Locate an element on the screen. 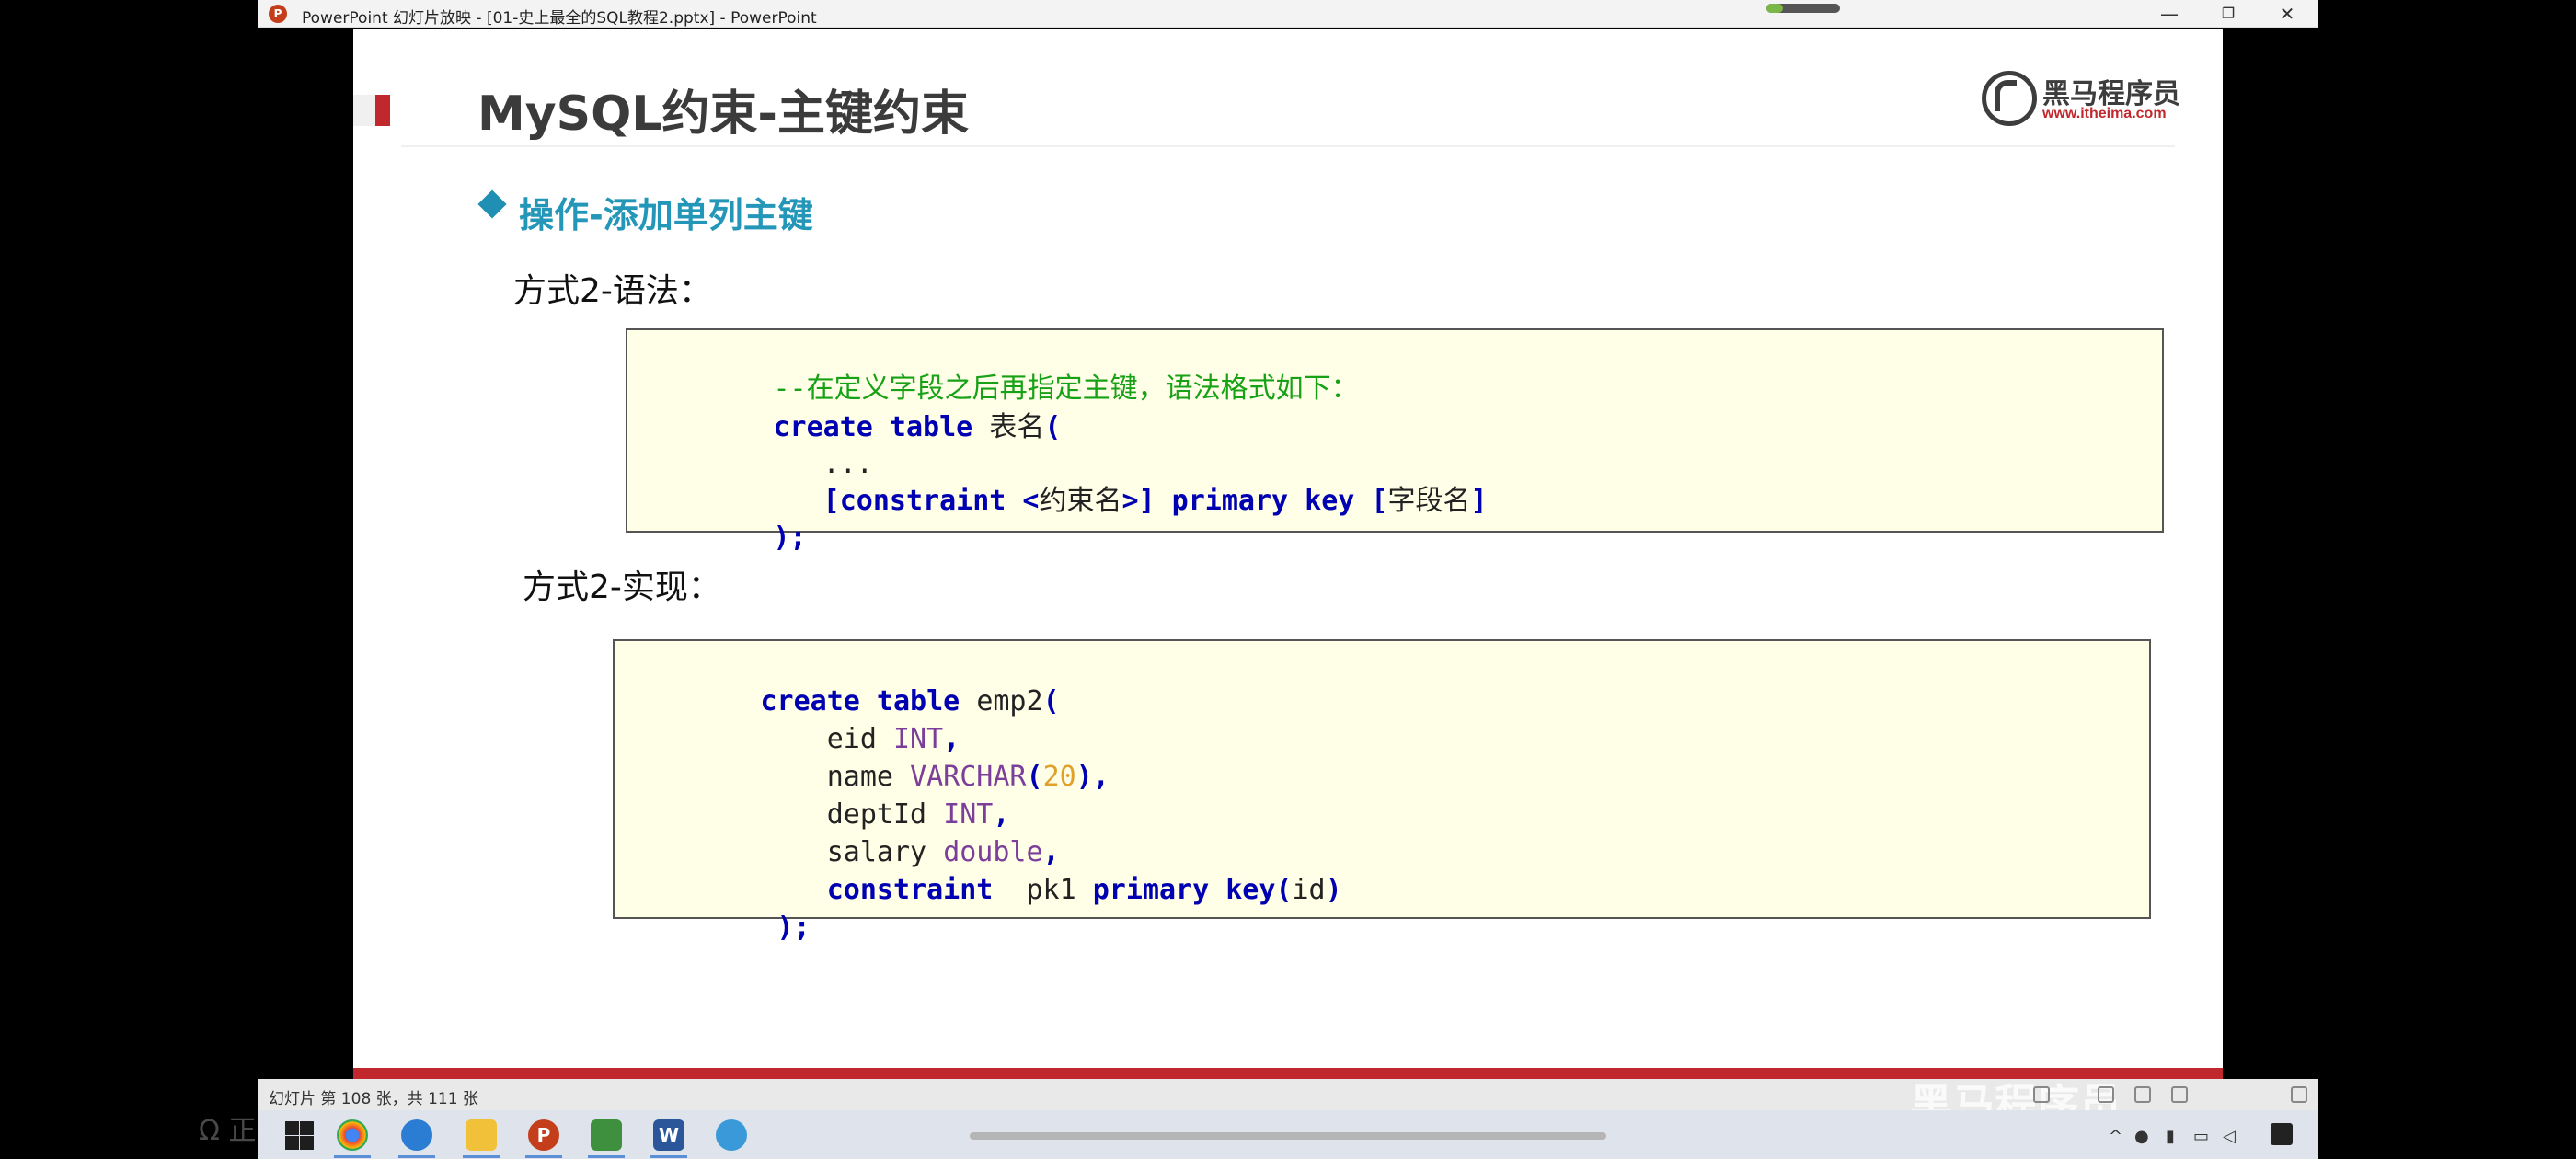  logo-url: www.itheima.com is located at coordinates (2104, 113).